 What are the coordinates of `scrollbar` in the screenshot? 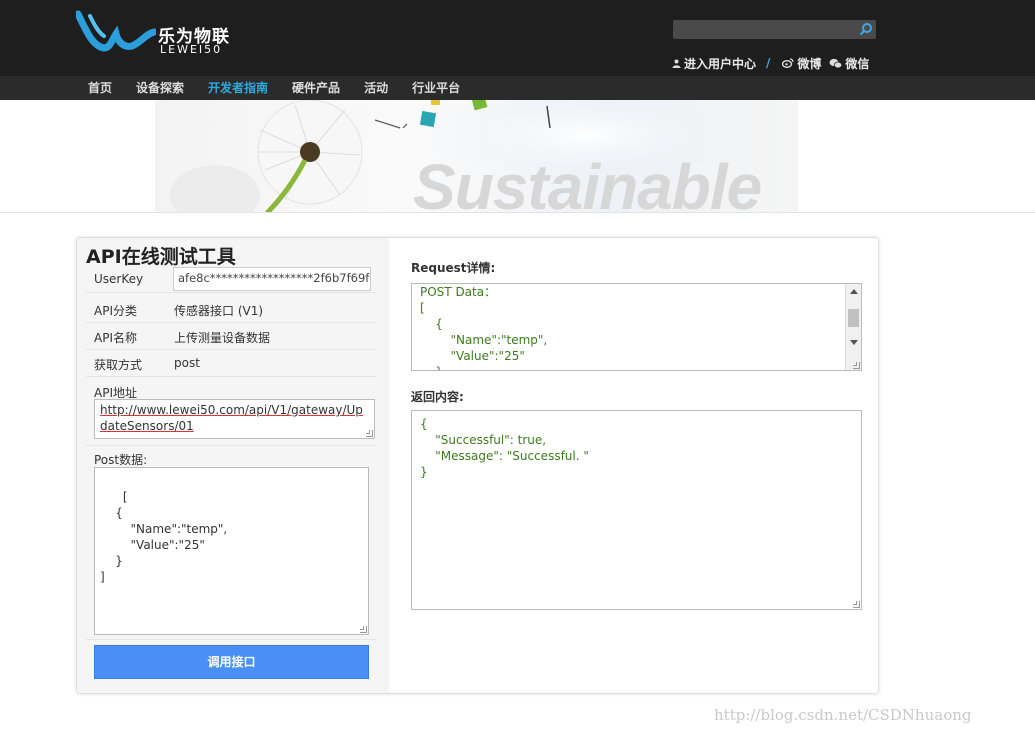 It's located at (853, 327).